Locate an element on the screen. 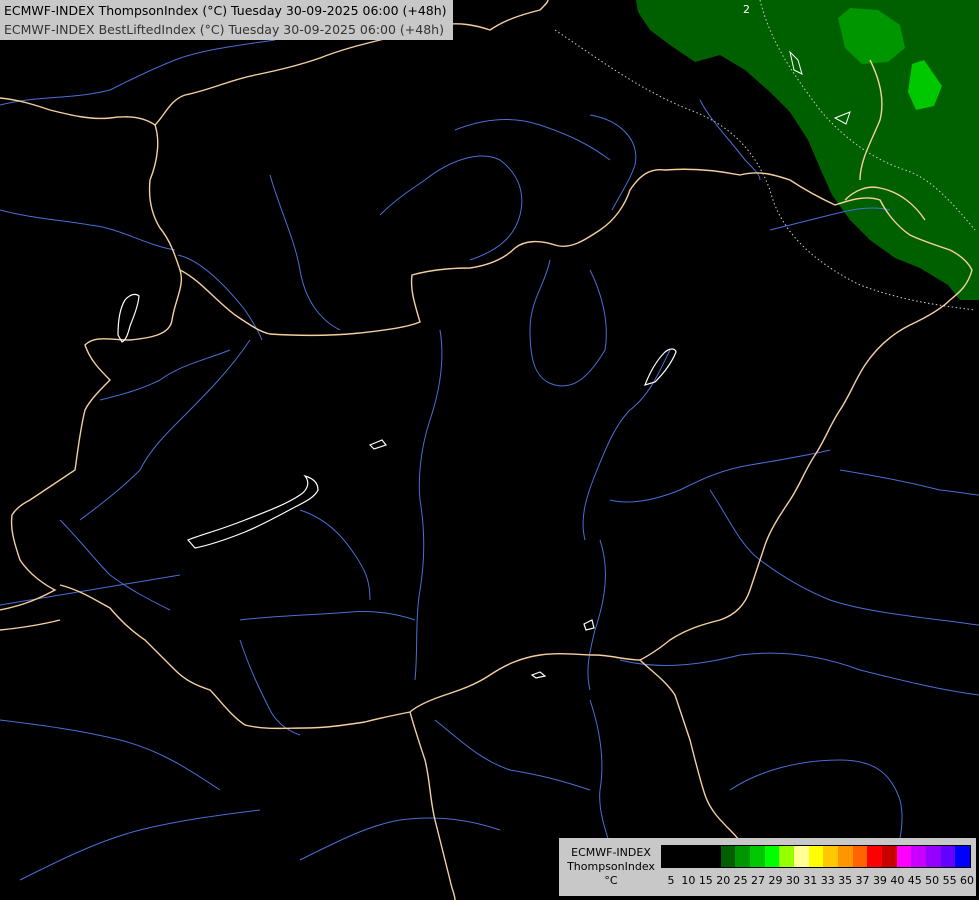  legend-tick: 39 is located at coordinates (879, 880).